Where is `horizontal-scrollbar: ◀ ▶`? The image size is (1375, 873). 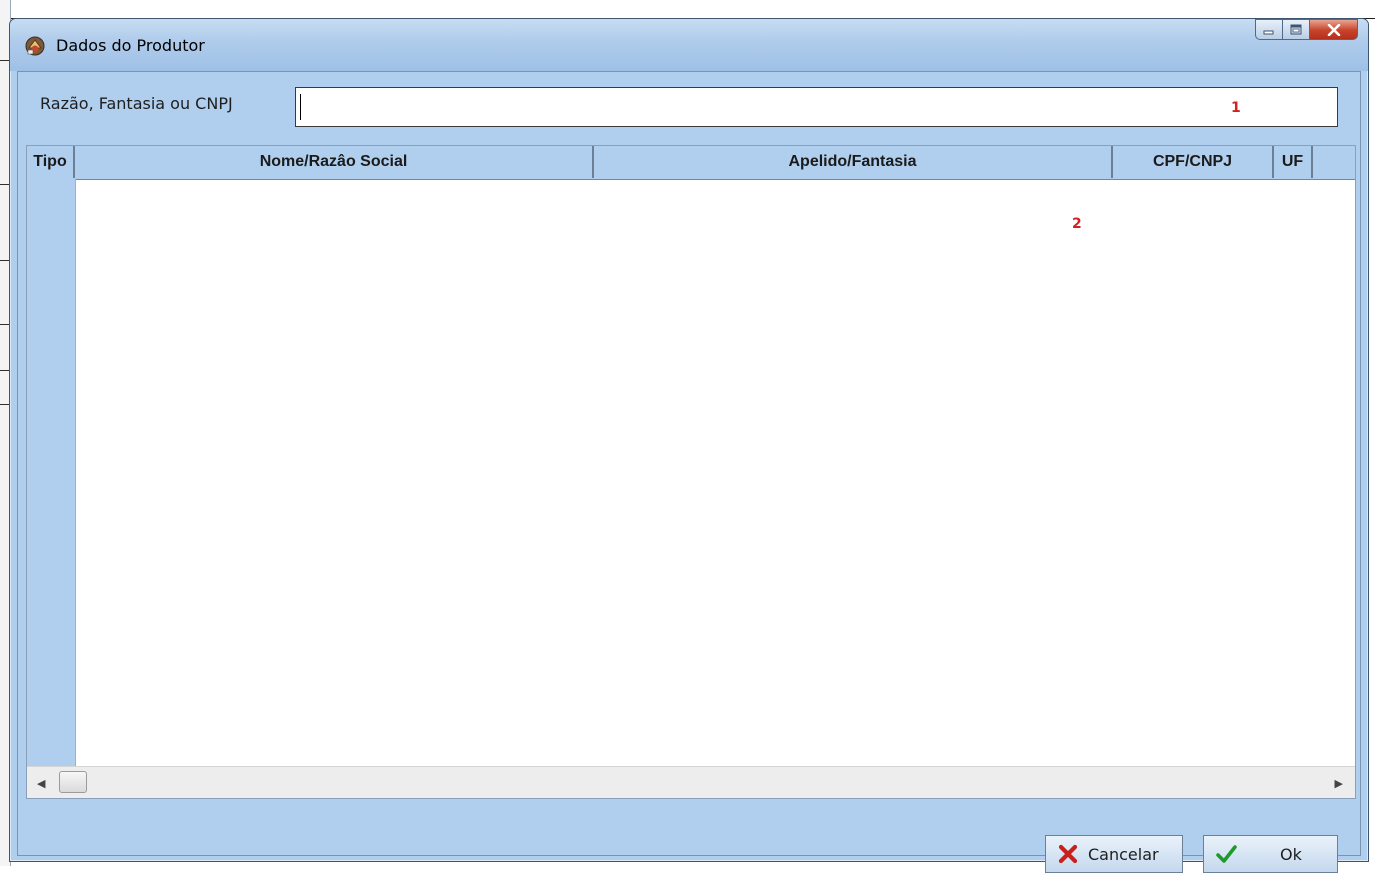 horizontal-scrollbar: ◀ ▶ is located at coordinates (691, 782).